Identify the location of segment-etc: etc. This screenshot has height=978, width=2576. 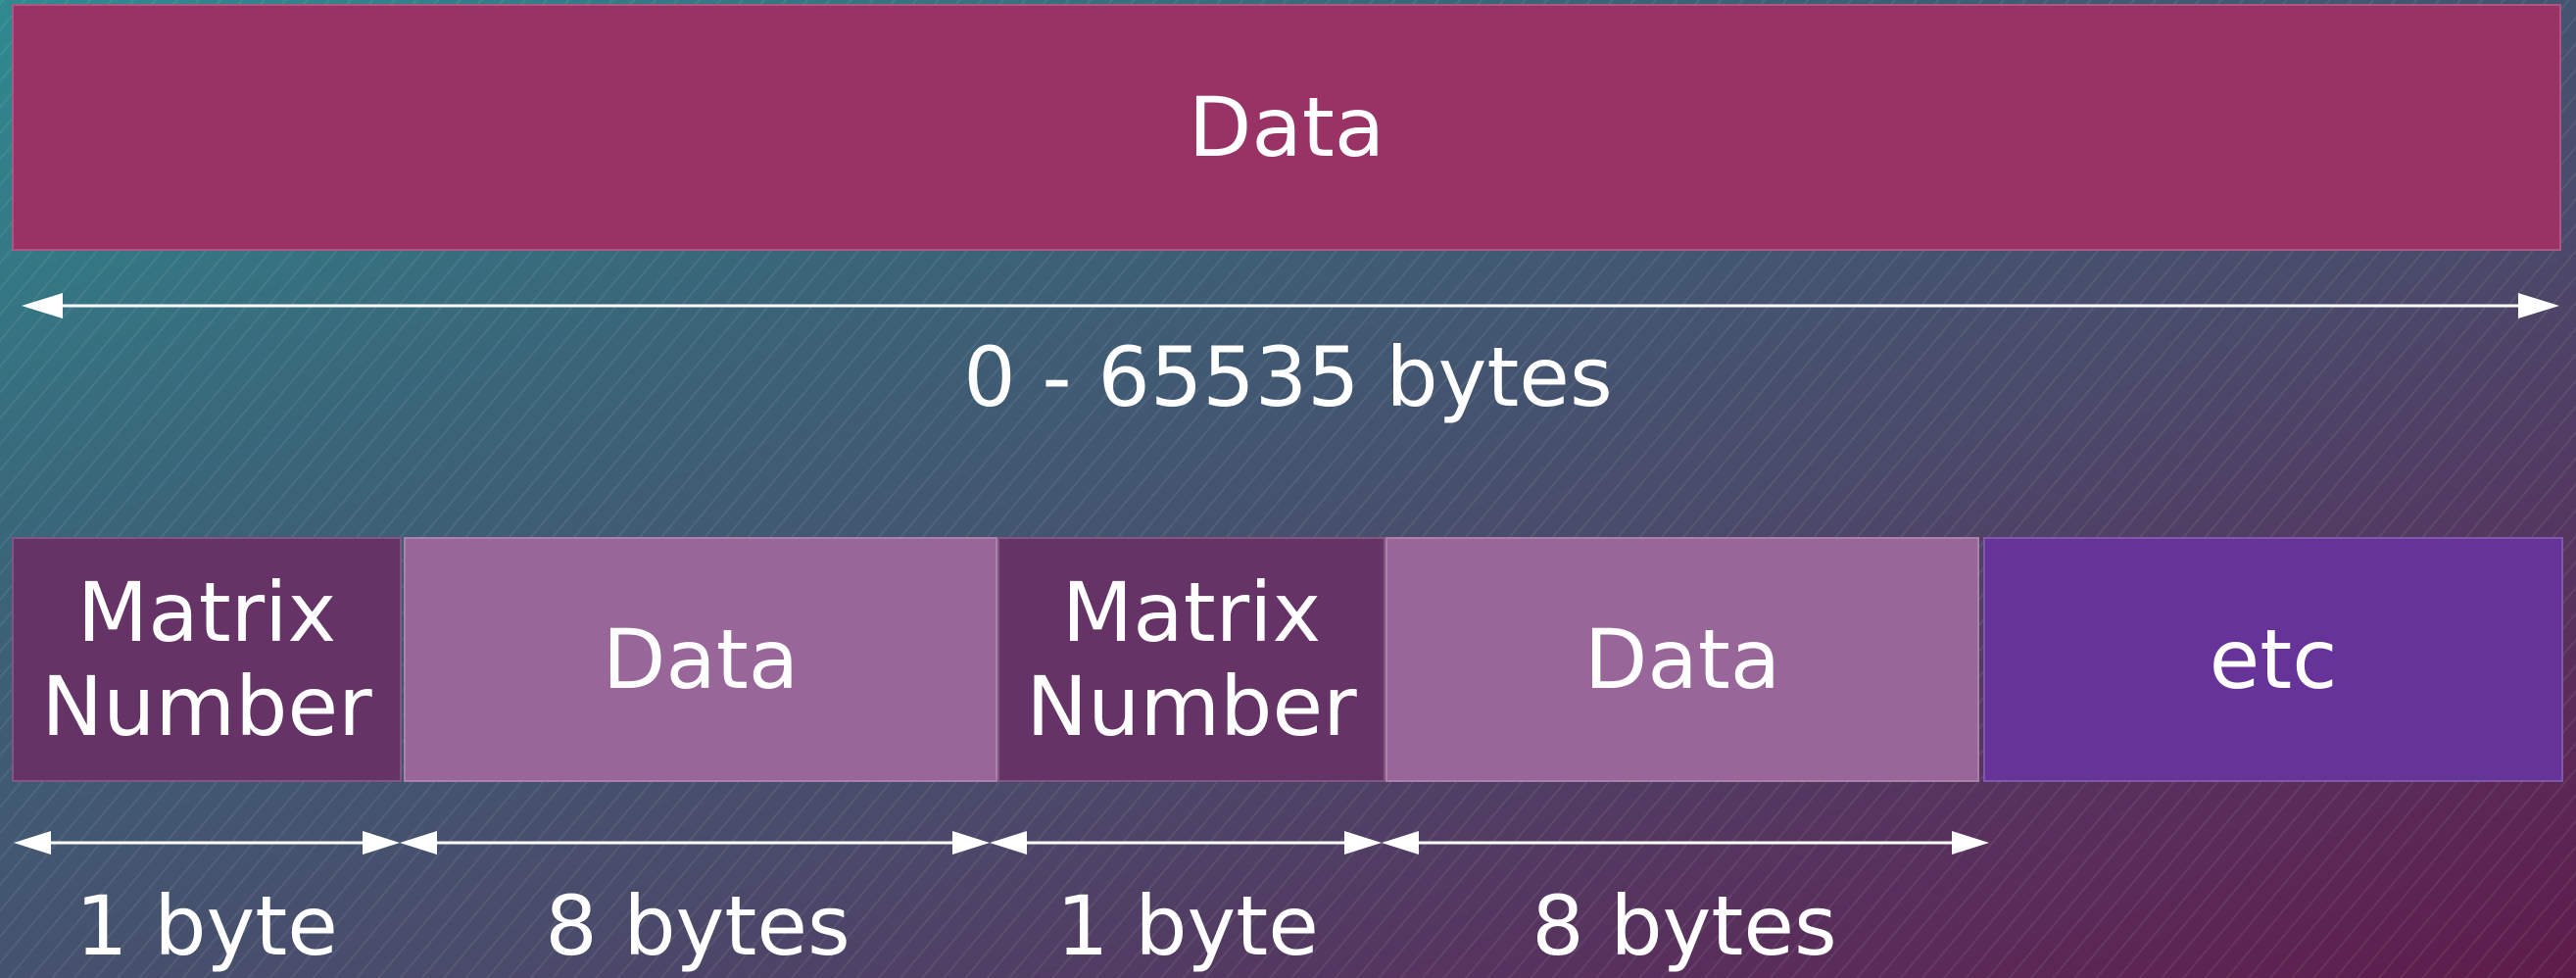
(2273, 659).